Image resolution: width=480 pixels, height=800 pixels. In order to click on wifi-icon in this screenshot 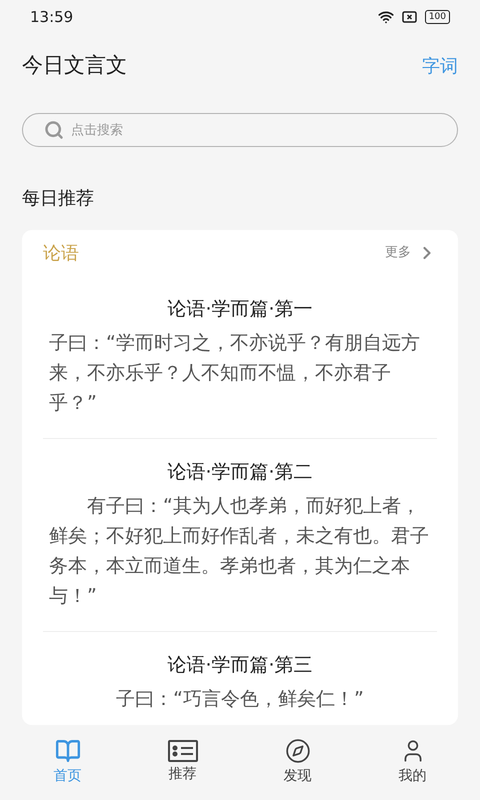, I will do `click(386, 17)`.